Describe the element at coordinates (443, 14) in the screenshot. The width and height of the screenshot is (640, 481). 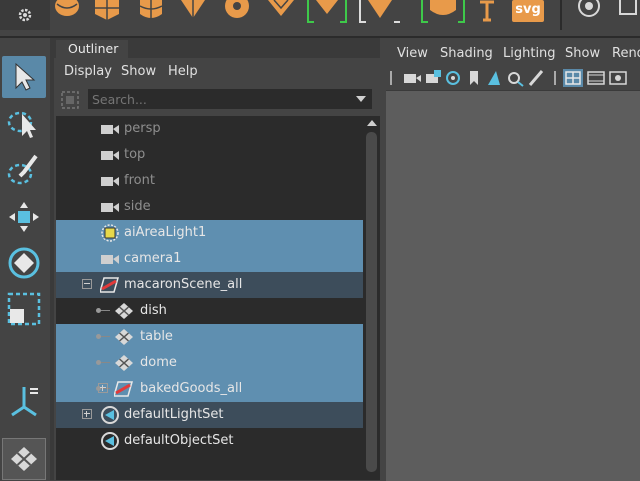
I see `pipe-icon` at that location.